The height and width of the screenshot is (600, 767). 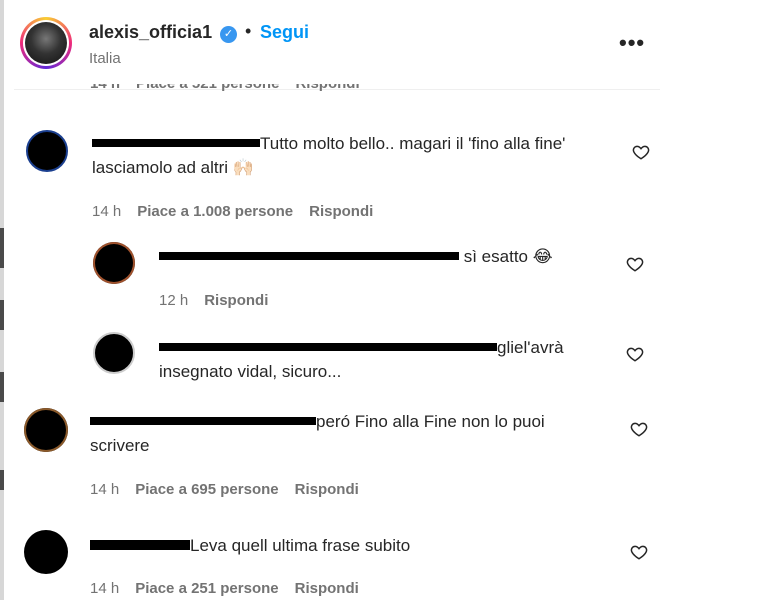 I want to click on comment-likes: Piace a 1.008 persone, so click(x=215, y=211).